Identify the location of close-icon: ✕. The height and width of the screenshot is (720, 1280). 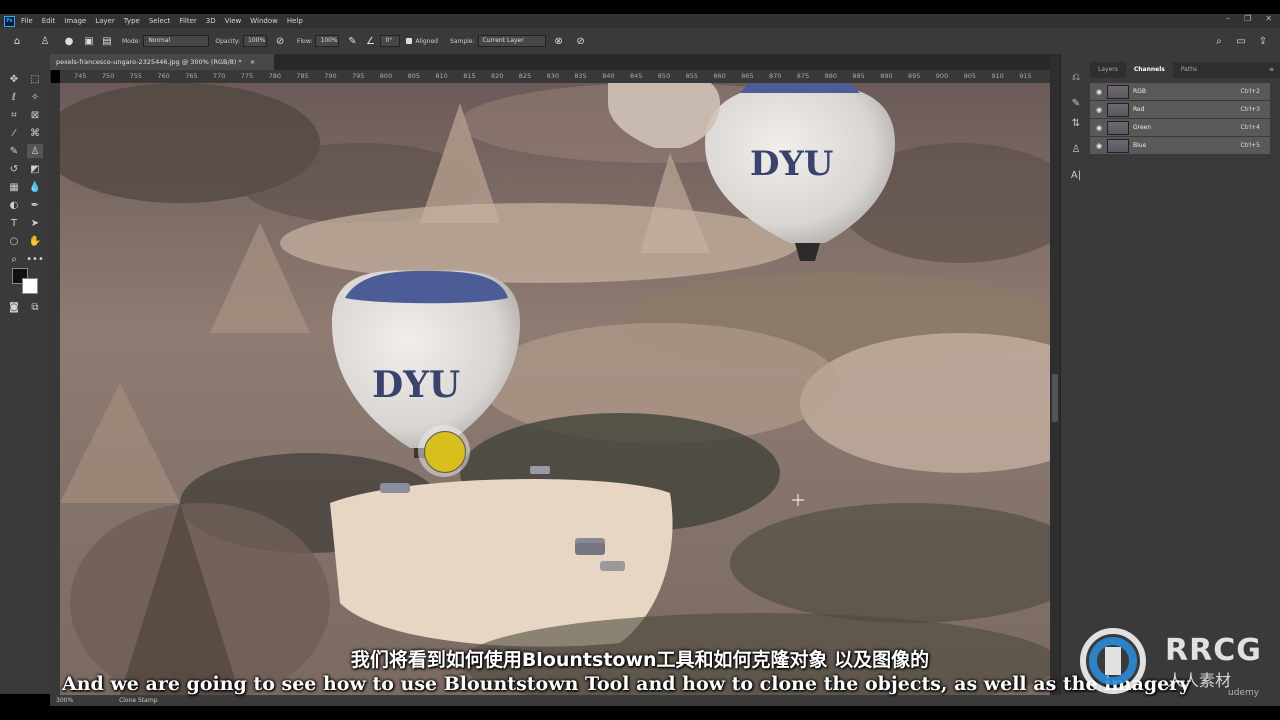
(1268, 18).